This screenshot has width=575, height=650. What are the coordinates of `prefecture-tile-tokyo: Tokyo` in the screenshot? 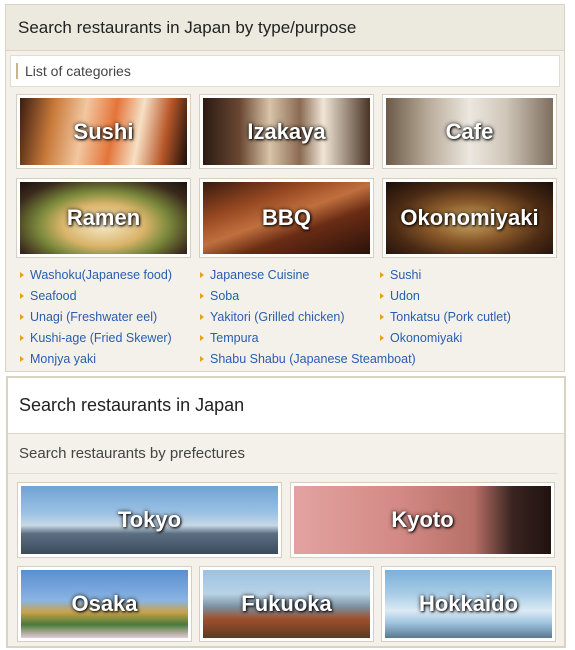 It's located at (149, 520).